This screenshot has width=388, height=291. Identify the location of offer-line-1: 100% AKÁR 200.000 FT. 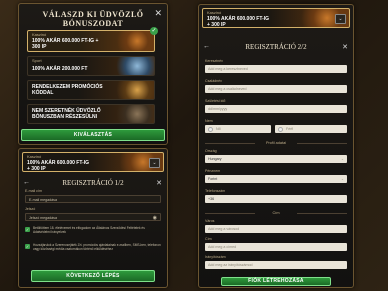
(60, 69).